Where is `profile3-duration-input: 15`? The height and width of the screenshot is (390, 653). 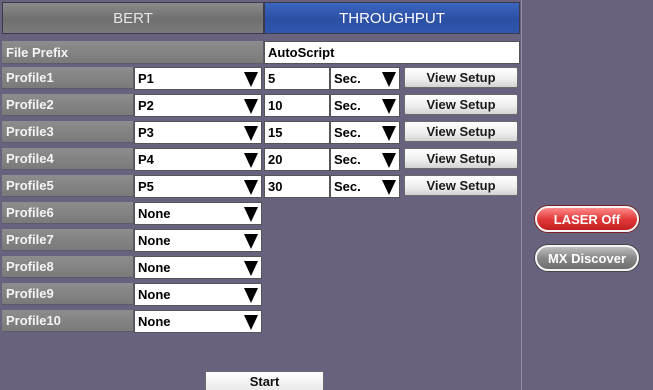
profile3-duration-input: 15 is located at coordinates (297, 132).